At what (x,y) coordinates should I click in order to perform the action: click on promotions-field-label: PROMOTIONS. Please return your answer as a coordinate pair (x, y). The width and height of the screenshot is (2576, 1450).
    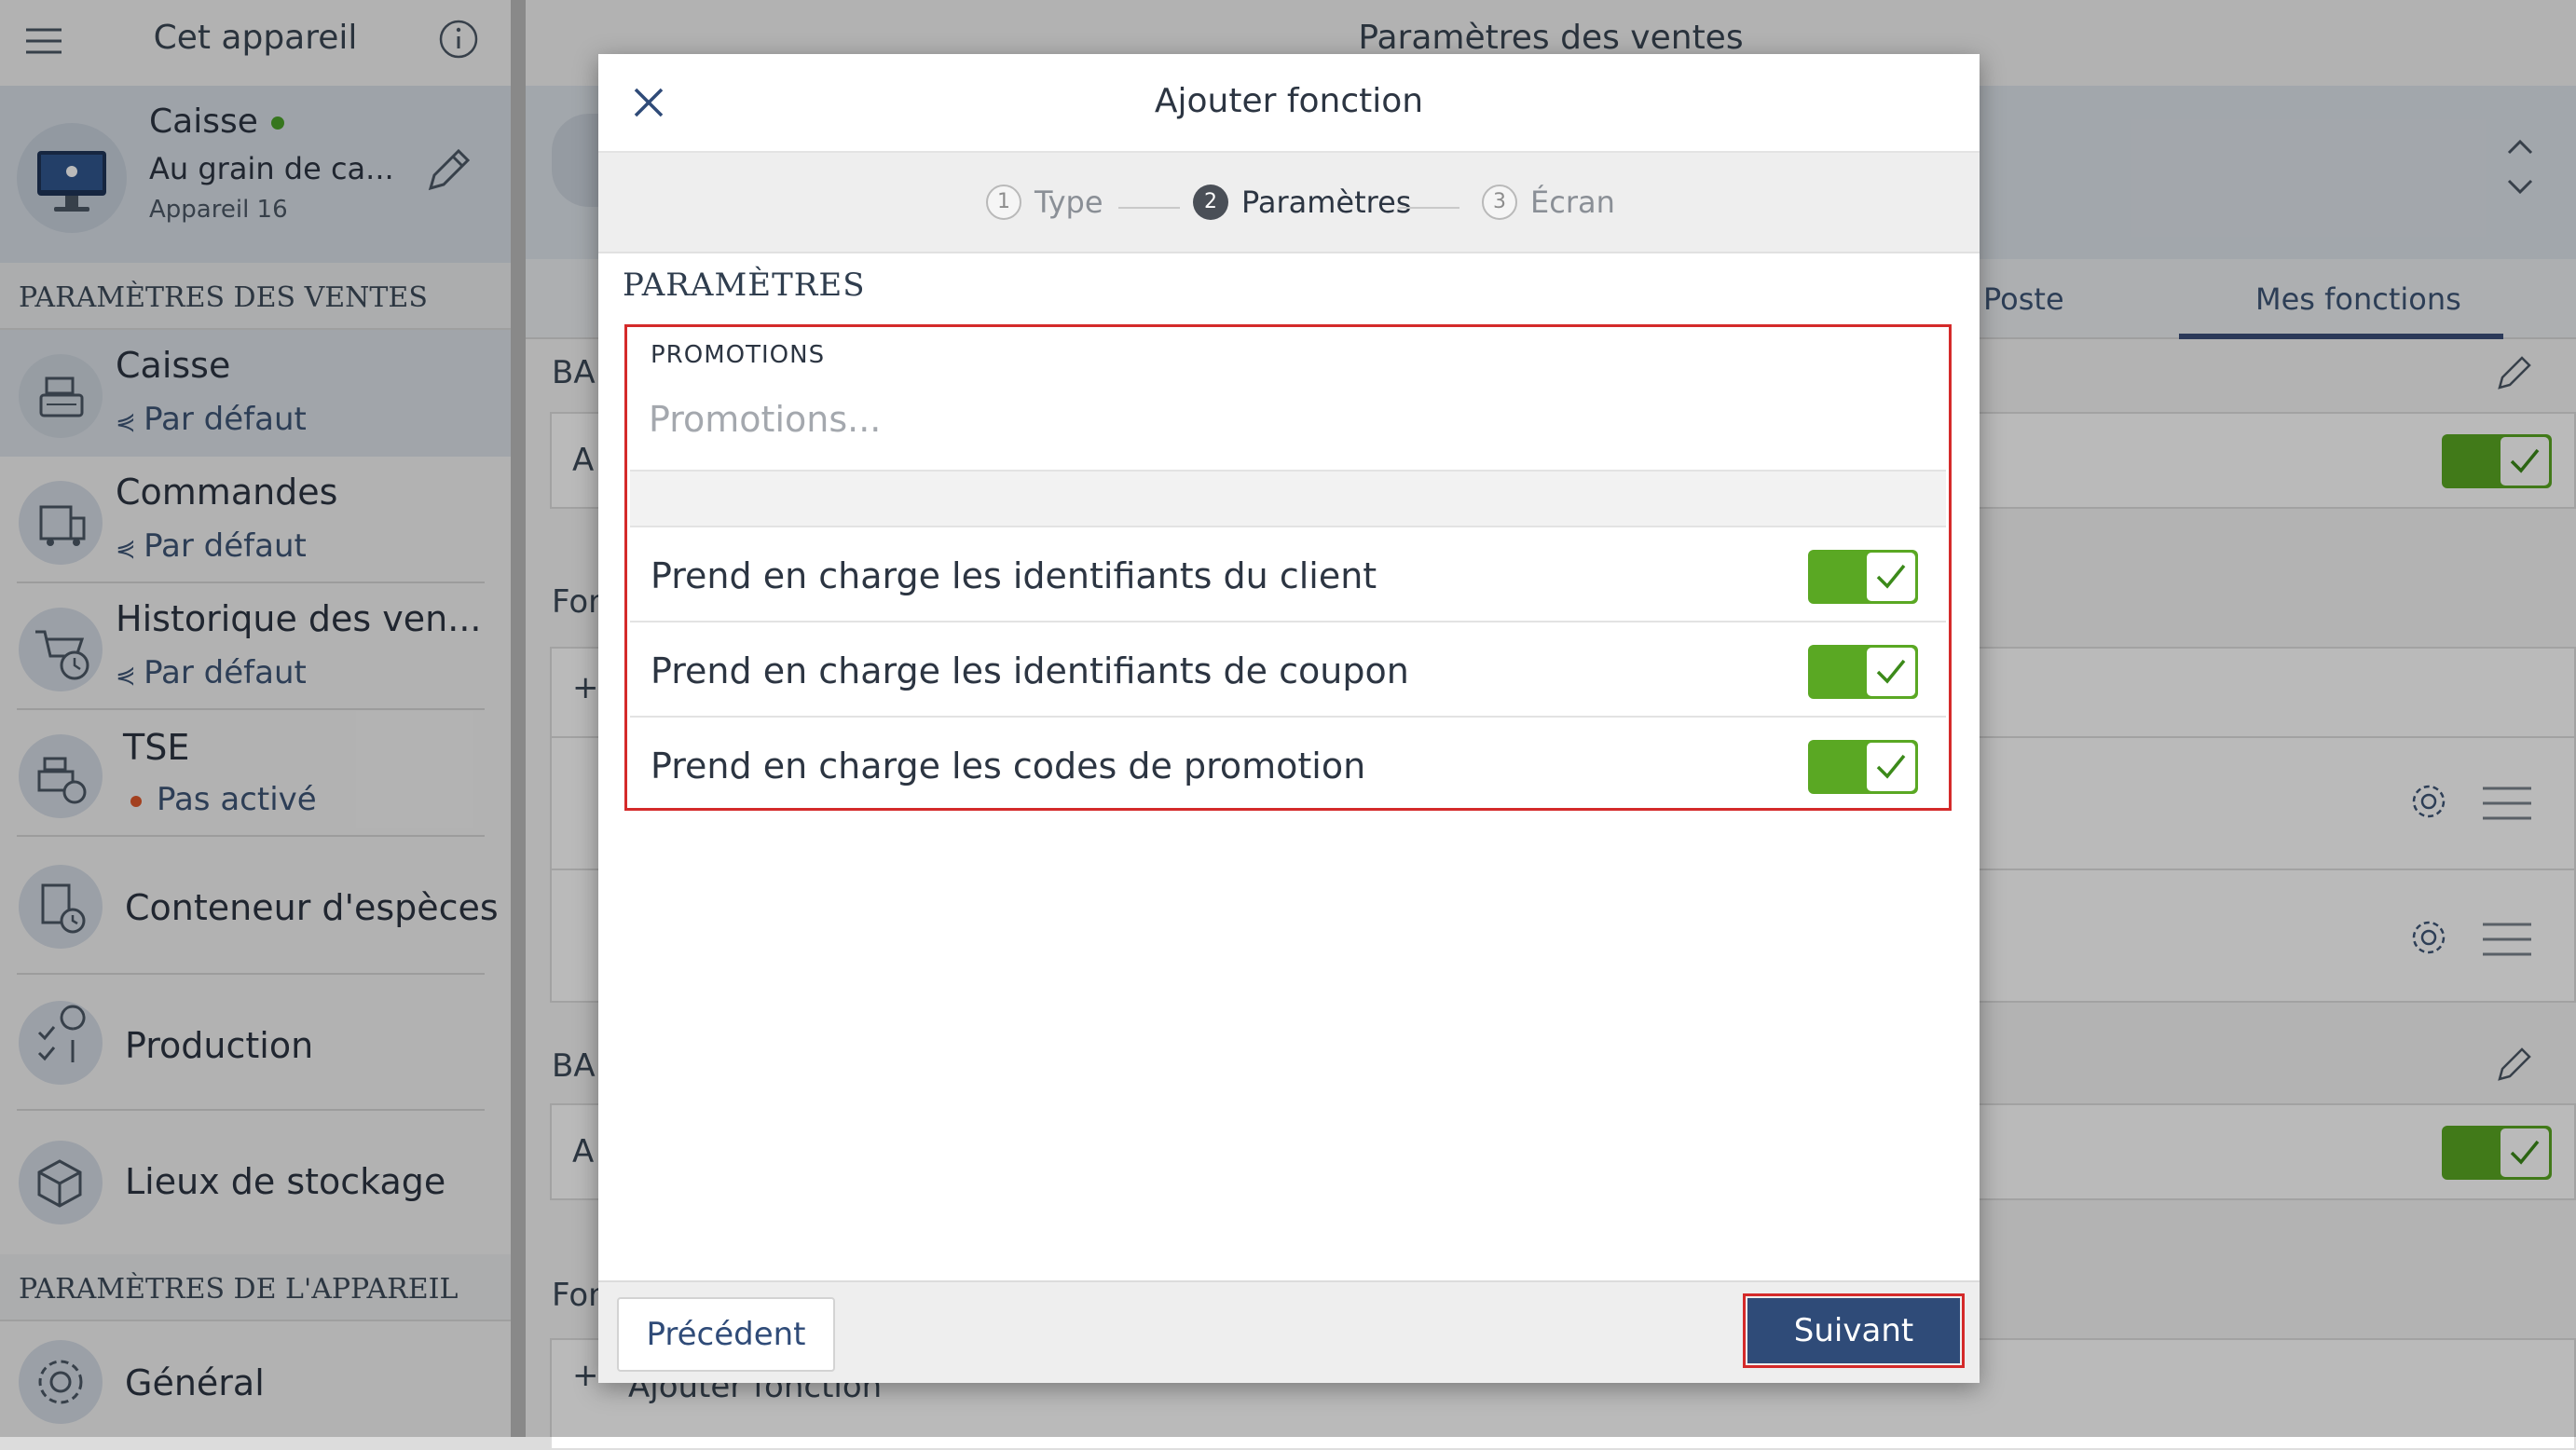
    Looking at the image, I should click on (738, 355).